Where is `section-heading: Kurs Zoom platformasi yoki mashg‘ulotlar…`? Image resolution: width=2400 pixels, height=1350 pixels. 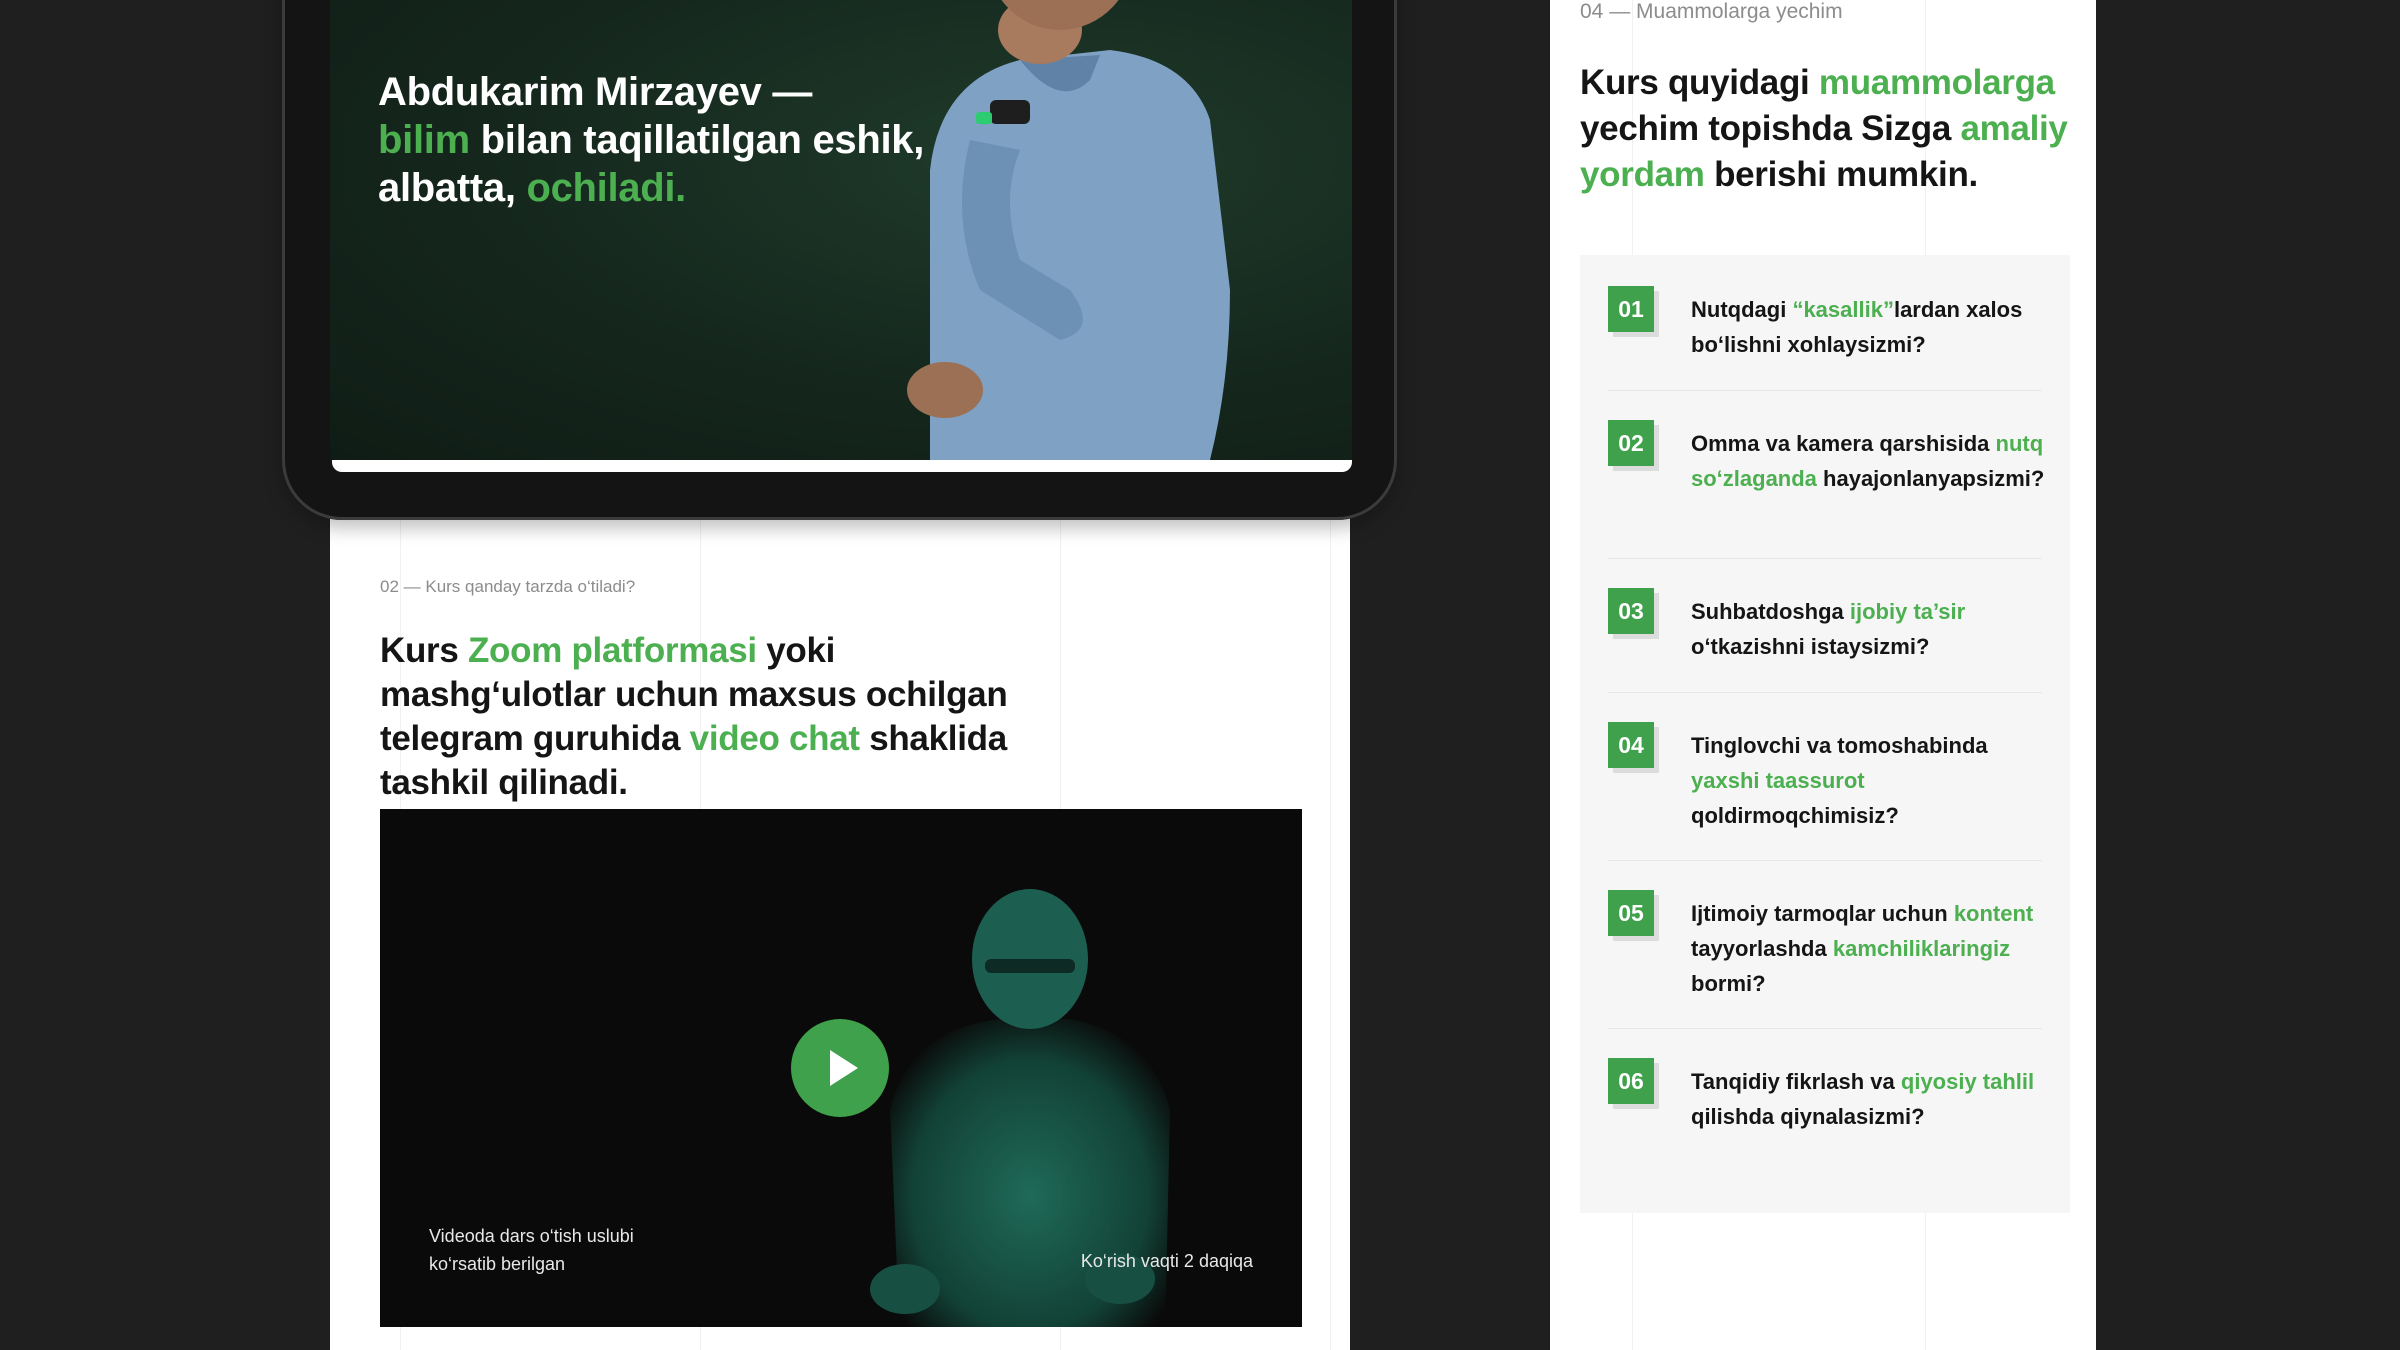
section-heading: Kurs Zoom platformasi yoki mashg‘ulotlar… is located at coordinates (694, 716).